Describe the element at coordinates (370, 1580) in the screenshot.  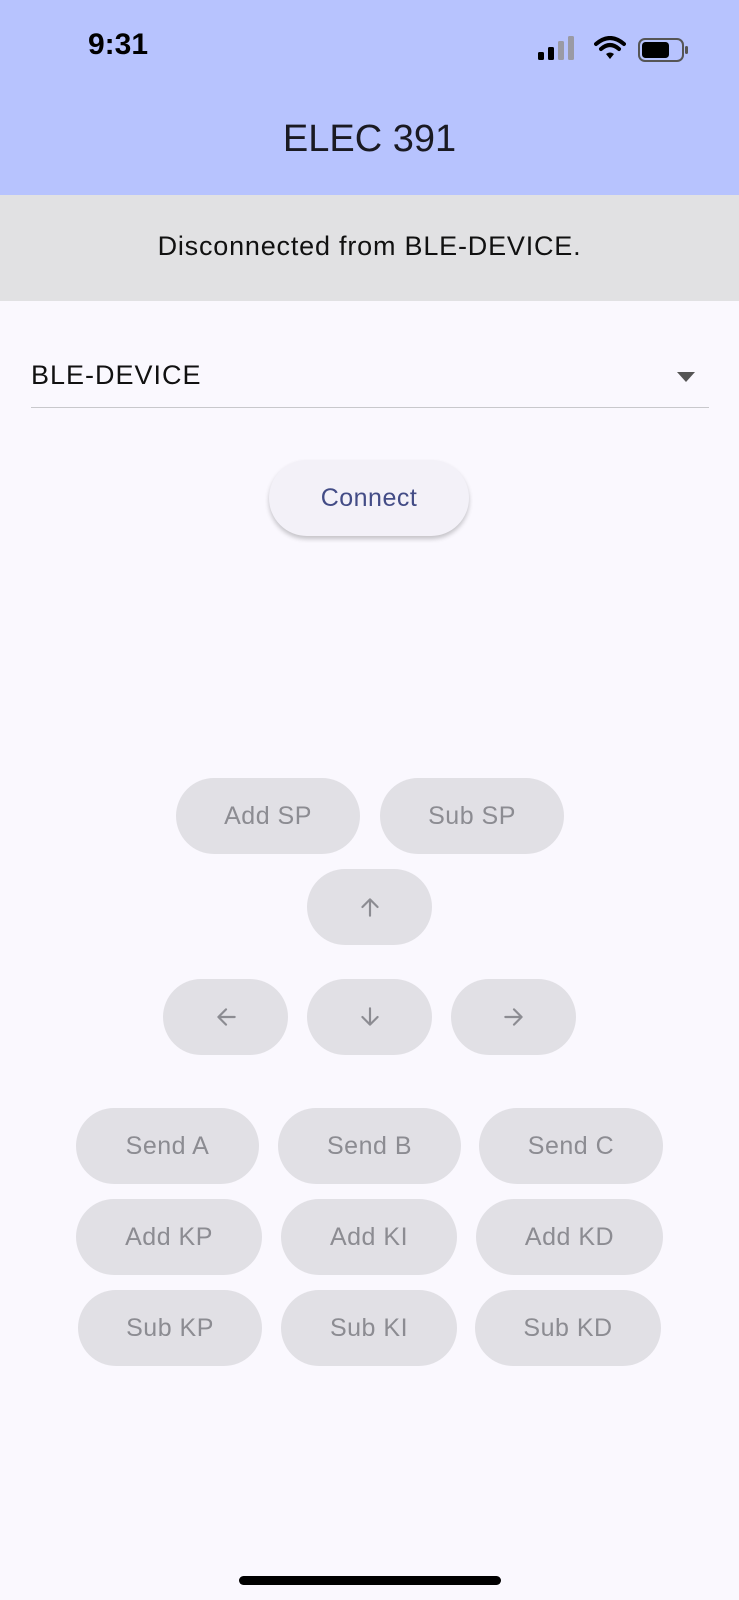
I see `home-indicator` at that location.